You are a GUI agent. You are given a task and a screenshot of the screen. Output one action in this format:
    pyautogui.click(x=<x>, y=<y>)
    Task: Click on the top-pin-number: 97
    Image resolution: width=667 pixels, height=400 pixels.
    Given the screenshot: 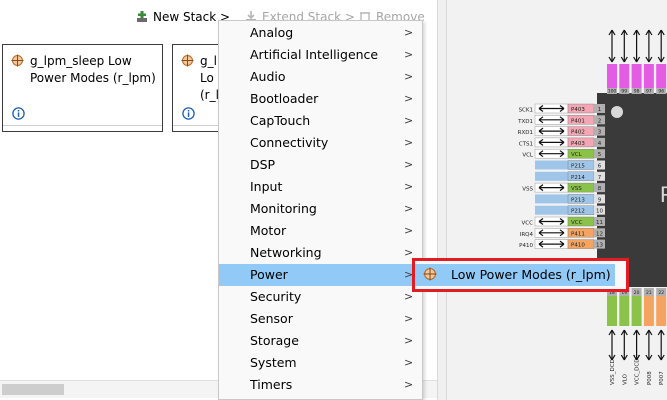 What is the action you would take?
    pyautogui.click(x=649, y=92)
    